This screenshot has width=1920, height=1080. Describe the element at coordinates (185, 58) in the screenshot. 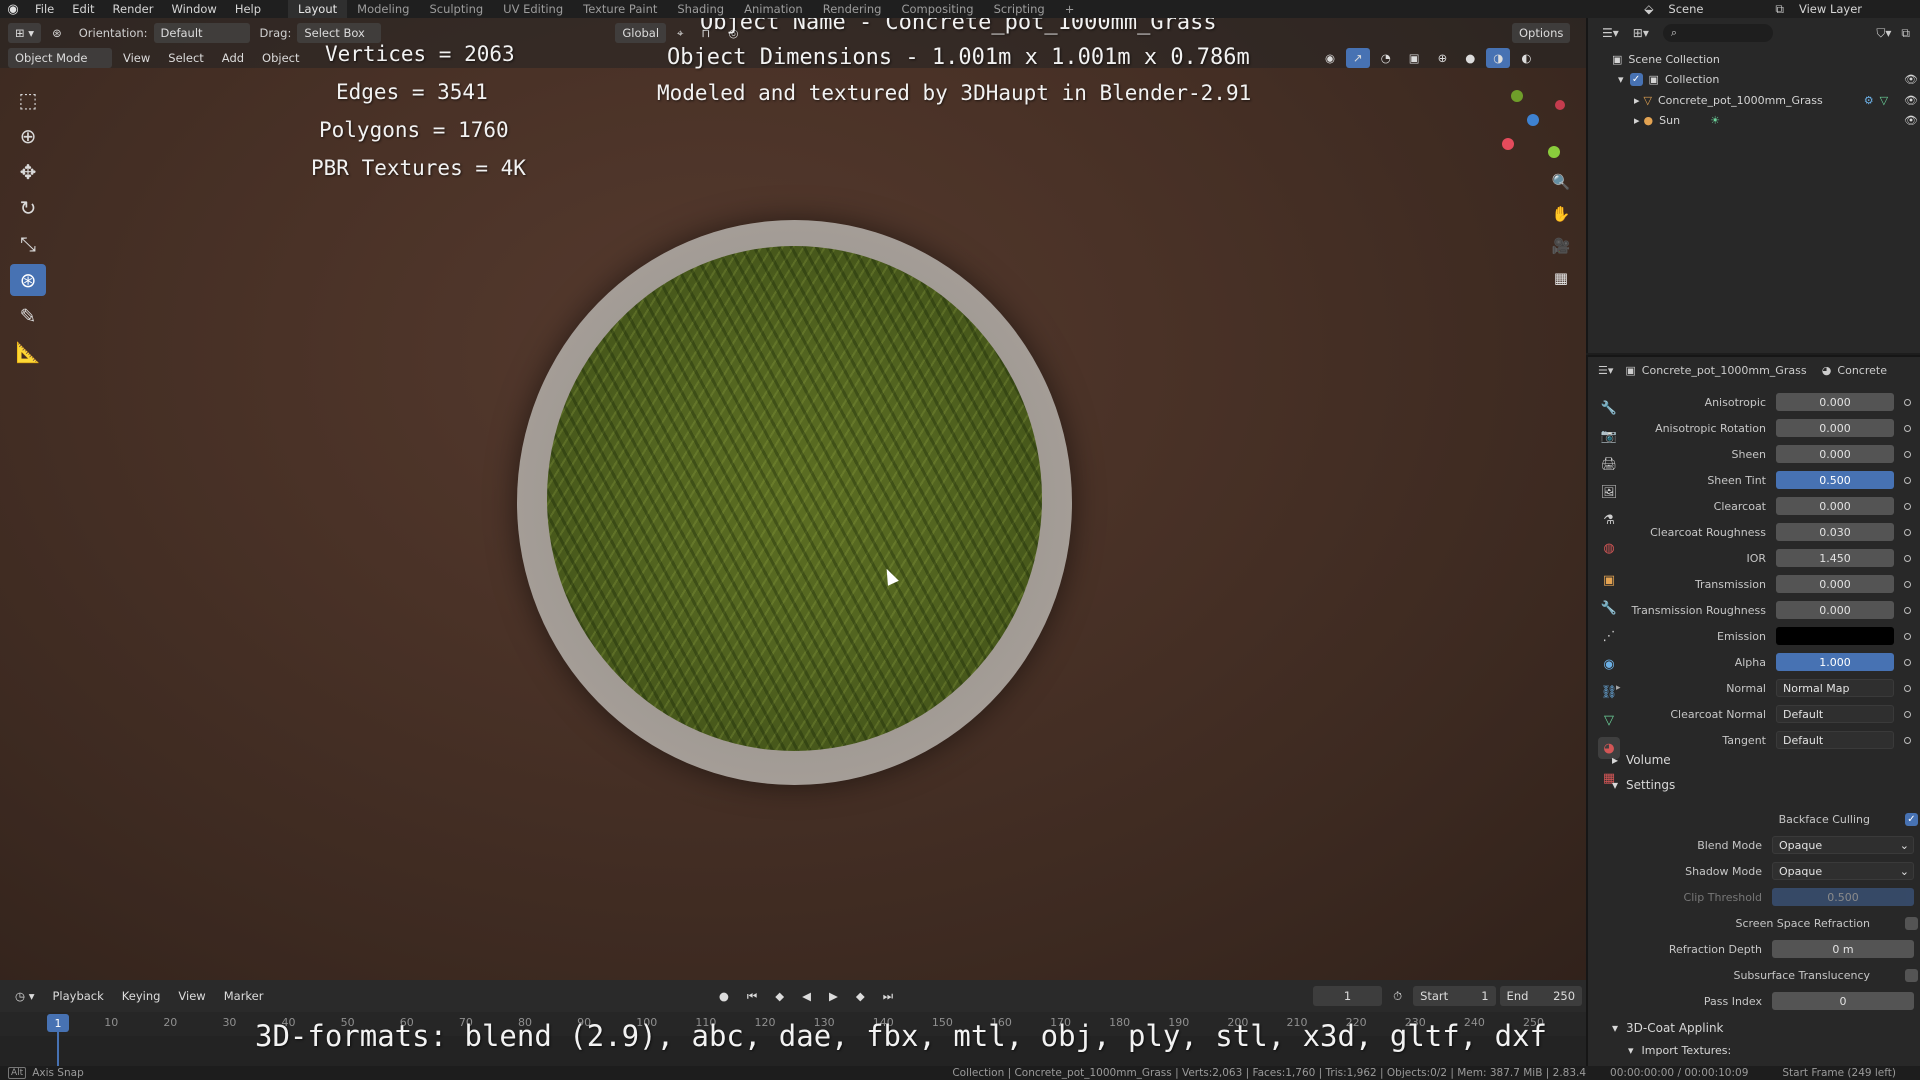

I see `menu-select: Select` at that location.